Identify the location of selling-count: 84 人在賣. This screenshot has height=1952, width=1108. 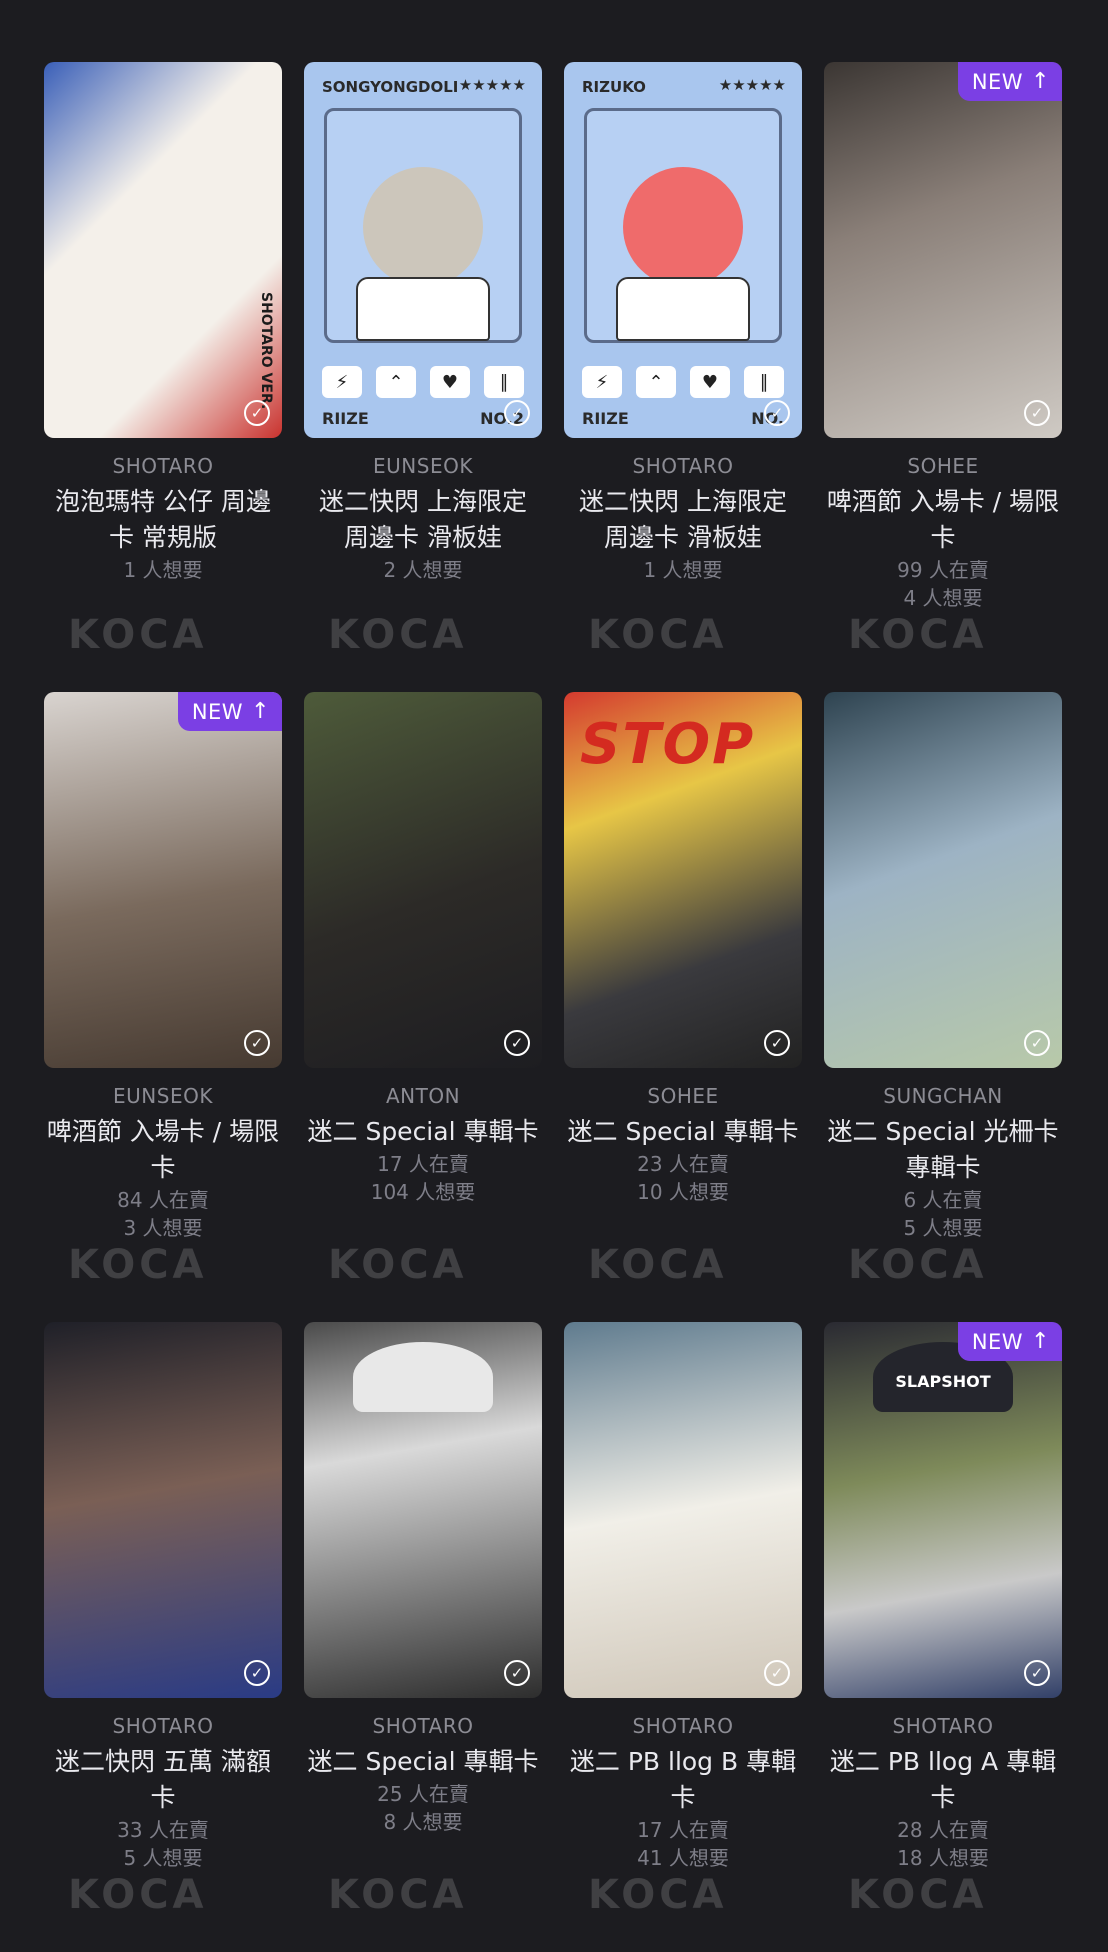
(163, 1200).